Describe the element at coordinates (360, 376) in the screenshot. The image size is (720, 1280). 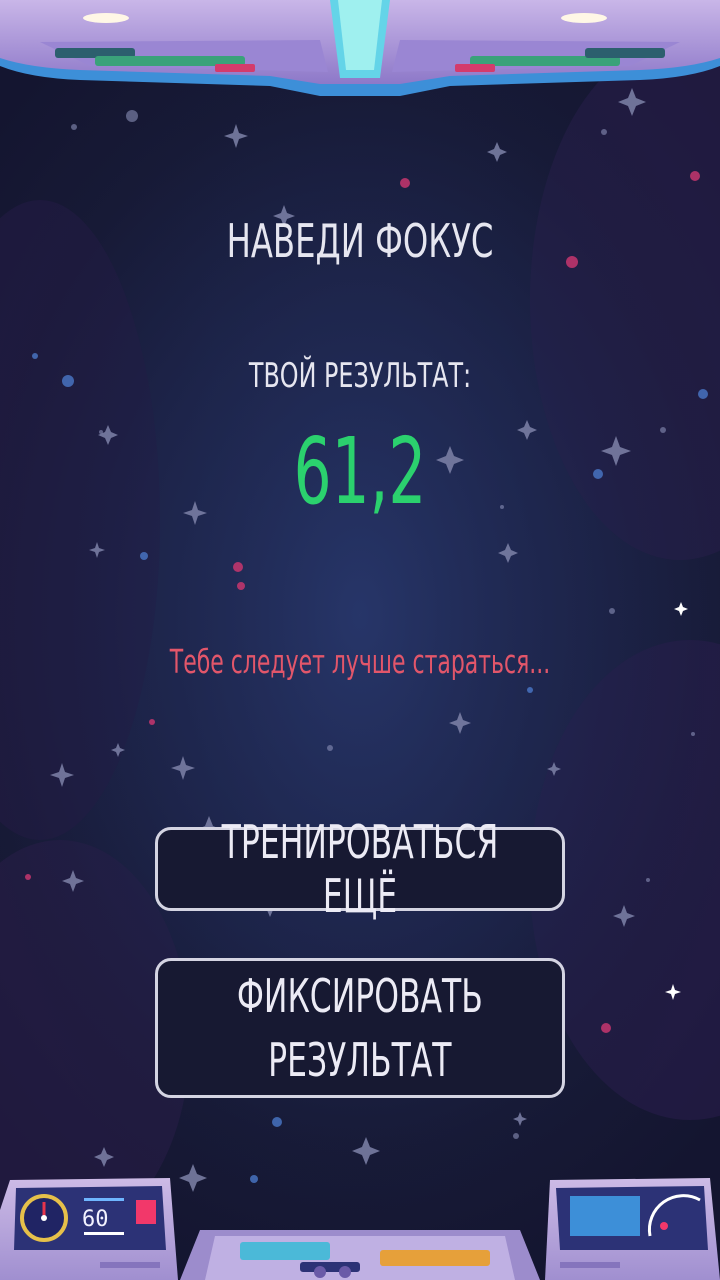
I see `result-label: ТВОЙ РЕЗУЛЬТАТ:` at that location.